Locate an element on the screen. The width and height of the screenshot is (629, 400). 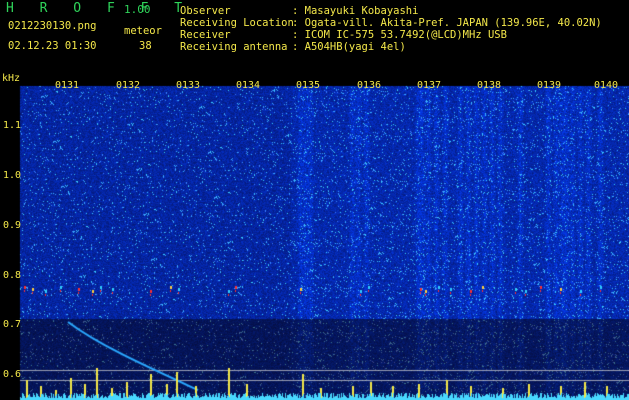
x-tick-label: 0137 is located at coordinates (429, 85).